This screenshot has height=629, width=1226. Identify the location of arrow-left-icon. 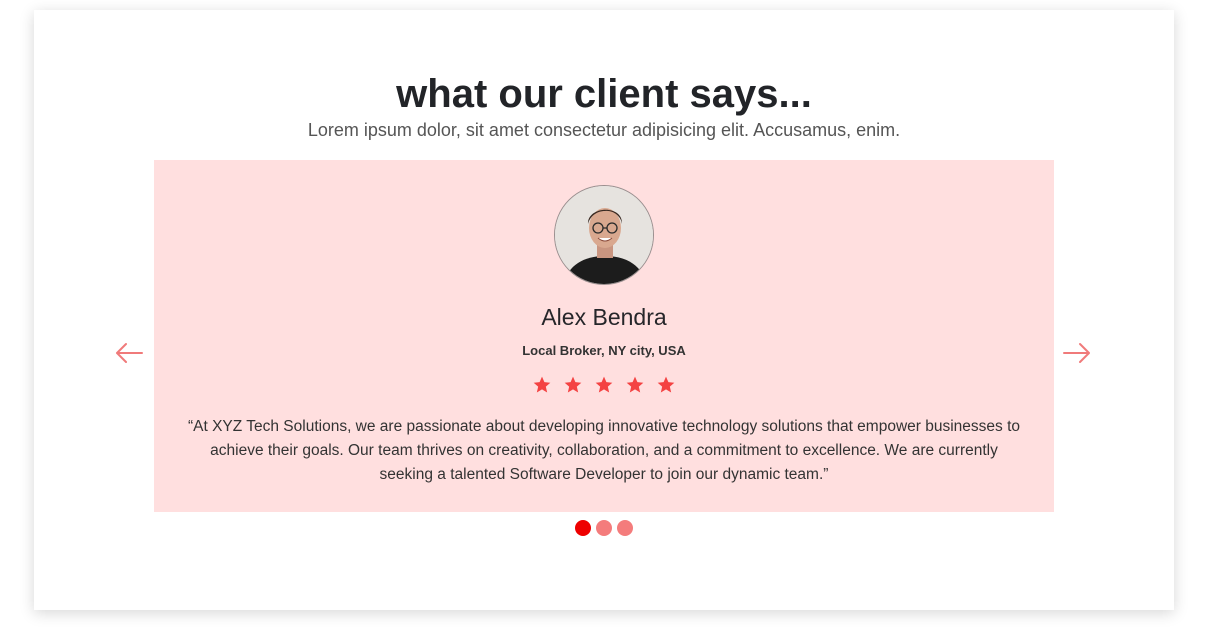
(129, 353).